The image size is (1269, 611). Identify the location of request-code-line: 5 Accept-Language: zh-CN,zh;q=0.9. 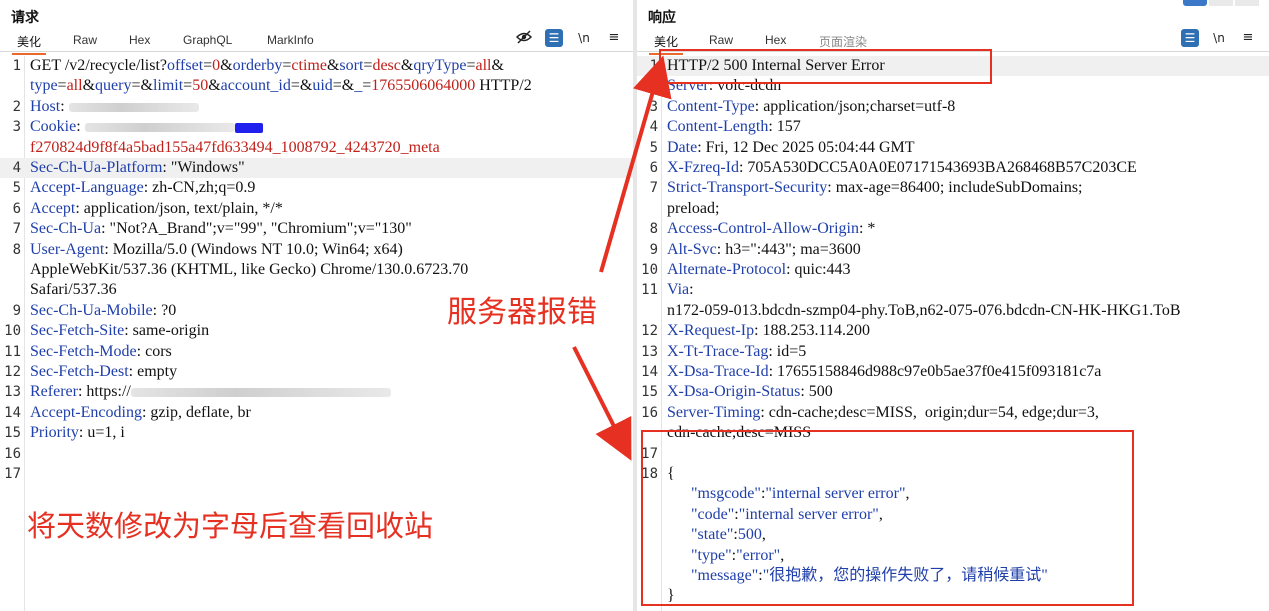
(316, 188).